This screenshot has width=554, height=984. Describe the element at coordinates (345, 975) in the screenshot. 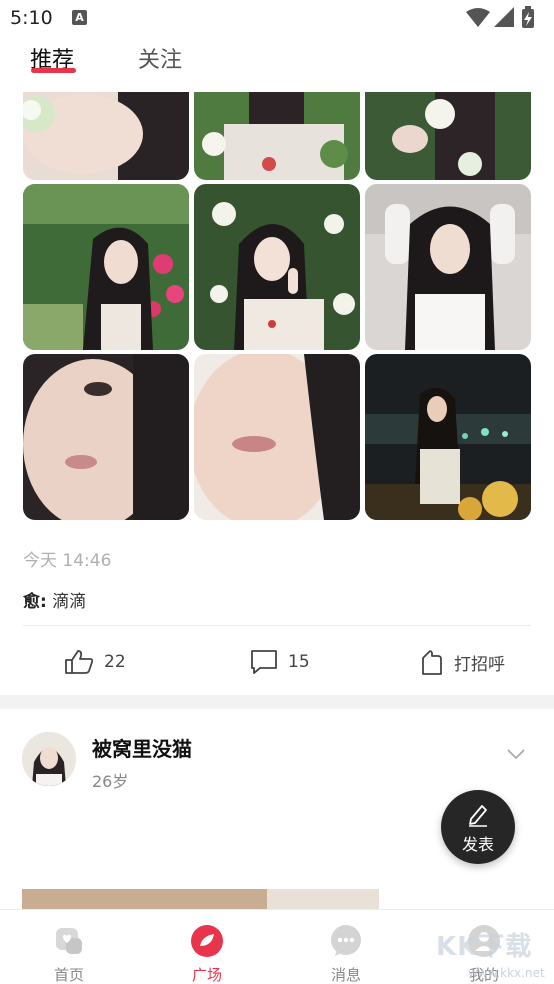

I see `nav-label-messages: 消息` at that location.